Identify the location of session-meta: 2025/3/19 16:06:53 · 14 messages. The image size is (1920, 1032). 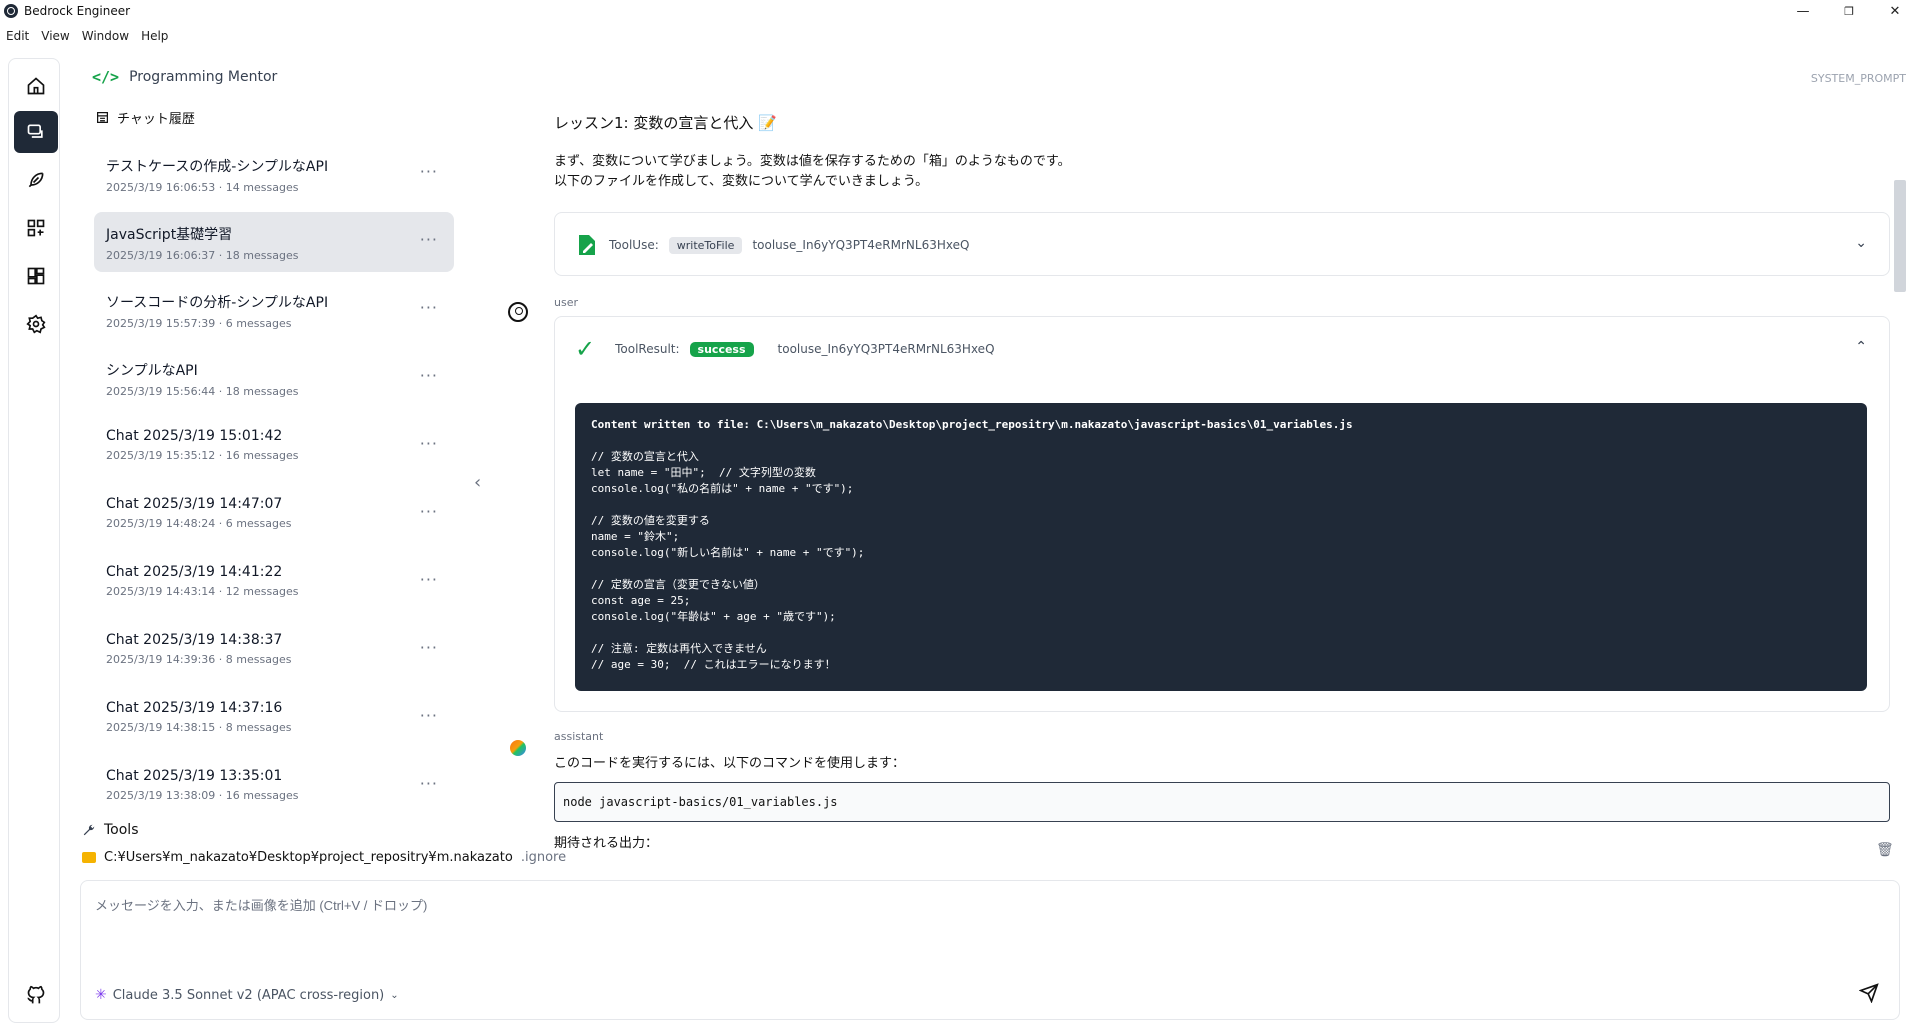
(202, 187).